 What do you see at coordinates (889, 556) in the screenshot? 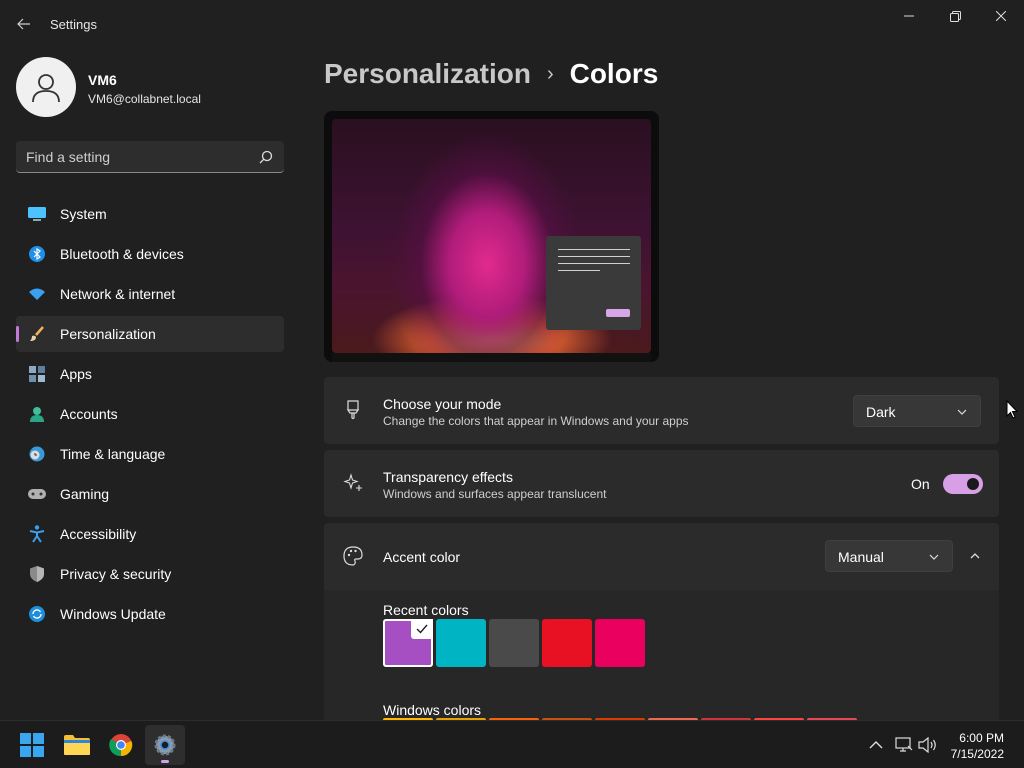
I see `accent-dropdown: Manual` at bounding box center [889, 556].